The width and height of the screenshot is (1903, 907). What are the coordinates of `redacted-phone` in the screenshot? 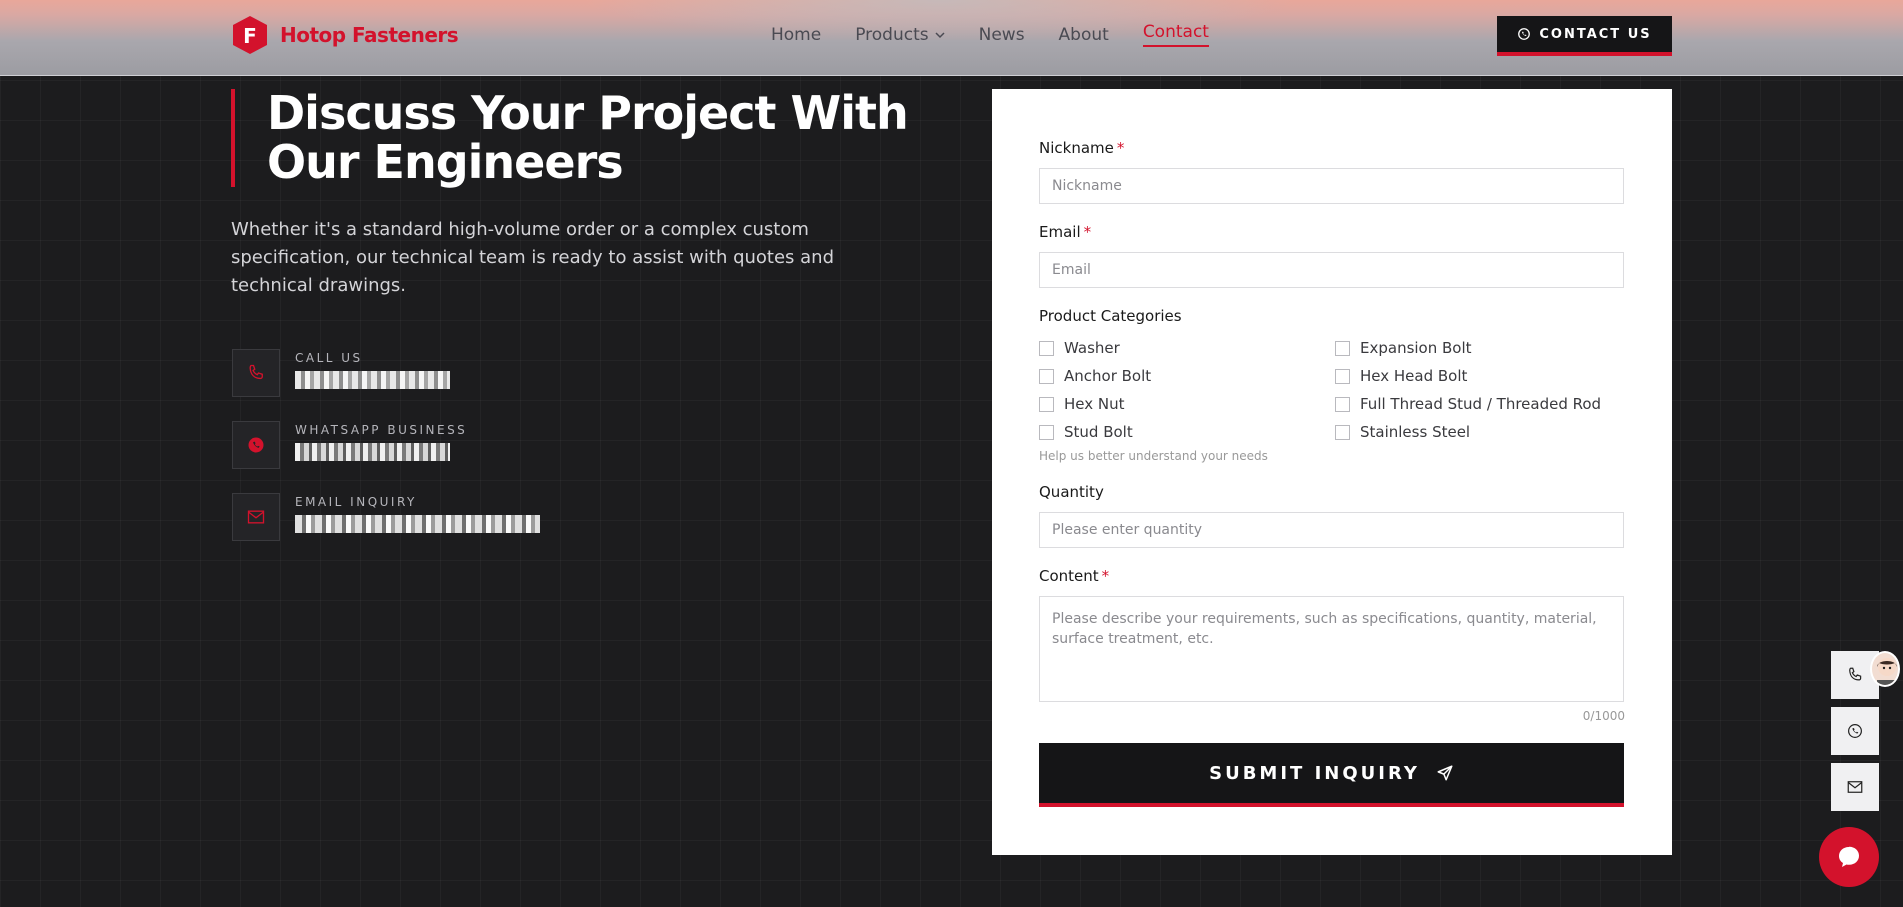 It's located at (372, 380).